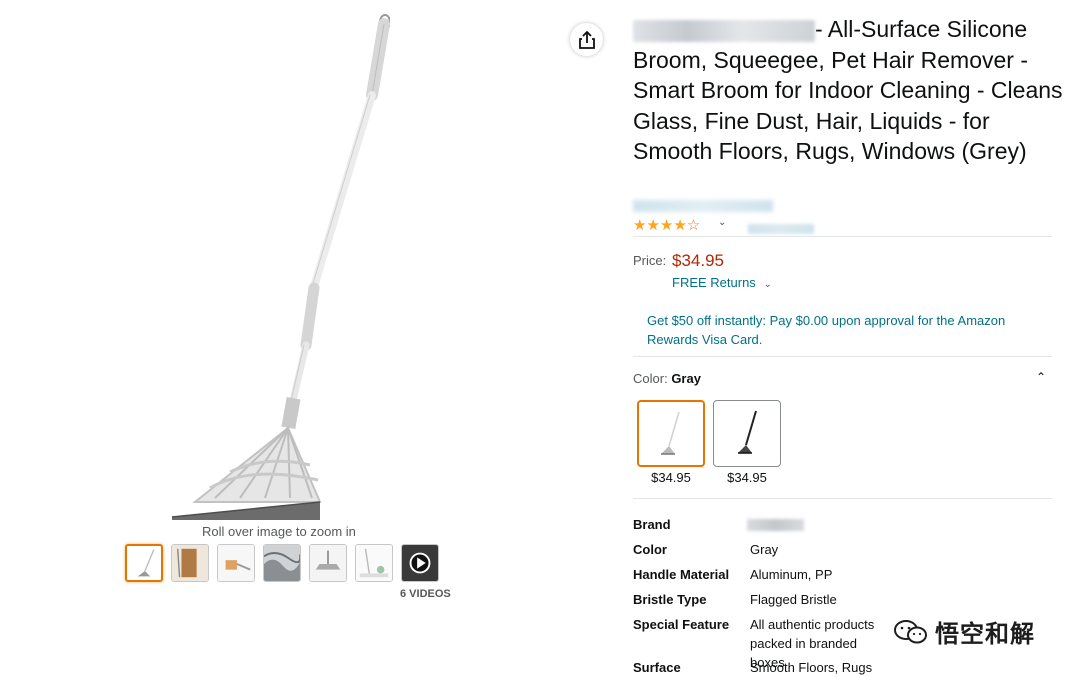 This screenshot has height=677, width=1080. What do you see at coordinates (681, 574) in the screenshot?
I see `spec-key-handle: Handle Material` at bounding box center [681, 574].